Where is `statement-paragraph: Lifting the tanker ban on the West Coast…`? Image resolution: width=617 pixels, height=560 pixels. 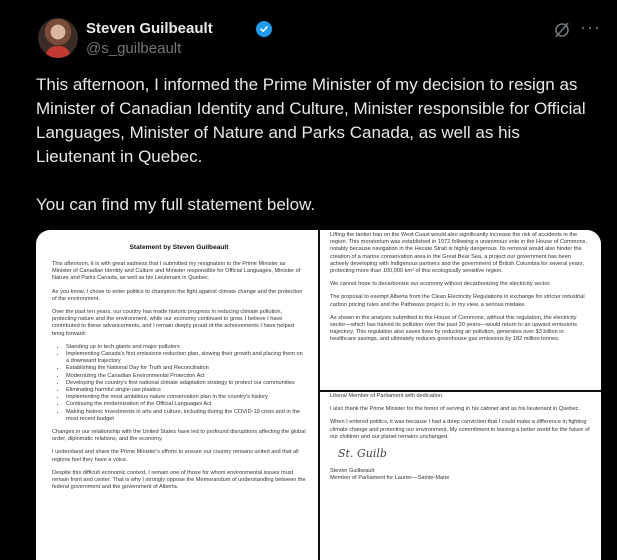
statement-paragraph: Lifting the tanker ban on the West Coast… is located at coordinates (459, 253).